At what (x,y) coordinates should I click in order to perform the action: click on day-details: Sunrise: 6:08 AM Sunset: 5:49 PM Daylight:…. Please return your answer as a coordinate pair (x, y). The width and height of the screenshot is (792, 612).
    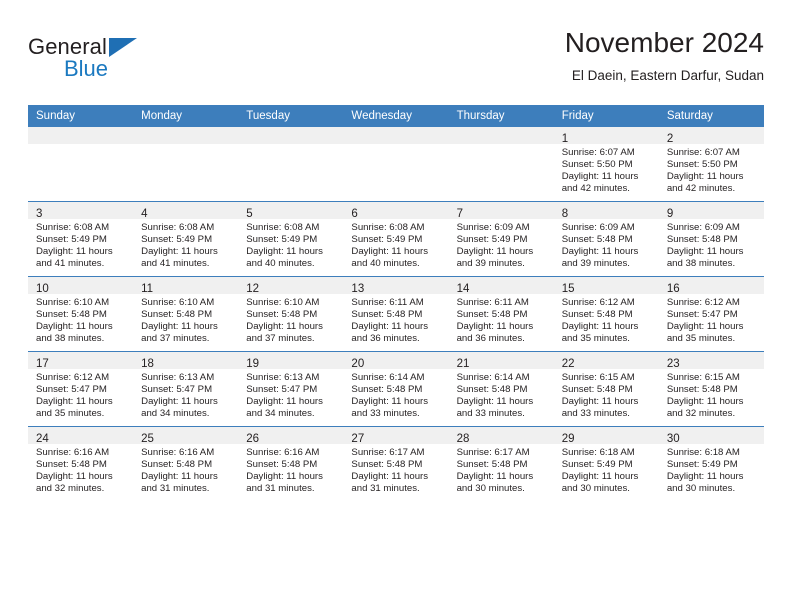
    Looking at the image, I should click on (185, 244).